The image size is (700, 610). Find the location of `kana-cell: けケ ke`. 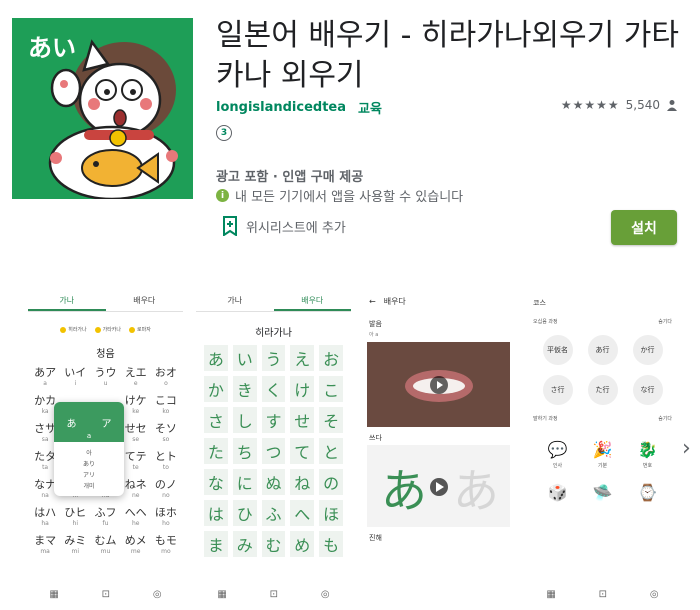

kana-cell: けケ ke is located at coordinates (136, 406).